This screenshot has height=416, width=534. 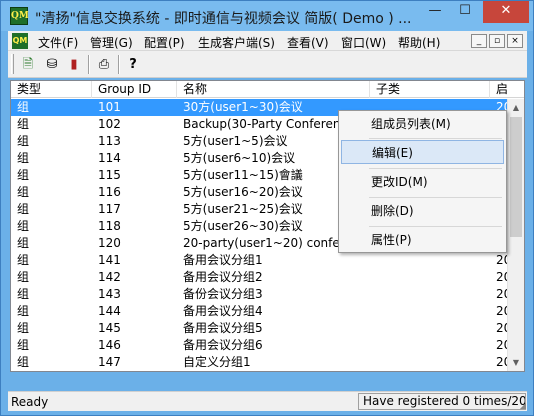 What do you see at coordinates (479, 41) in the screenshot?
I see `child-minimize-button: _` at bounding box center [479, 41].